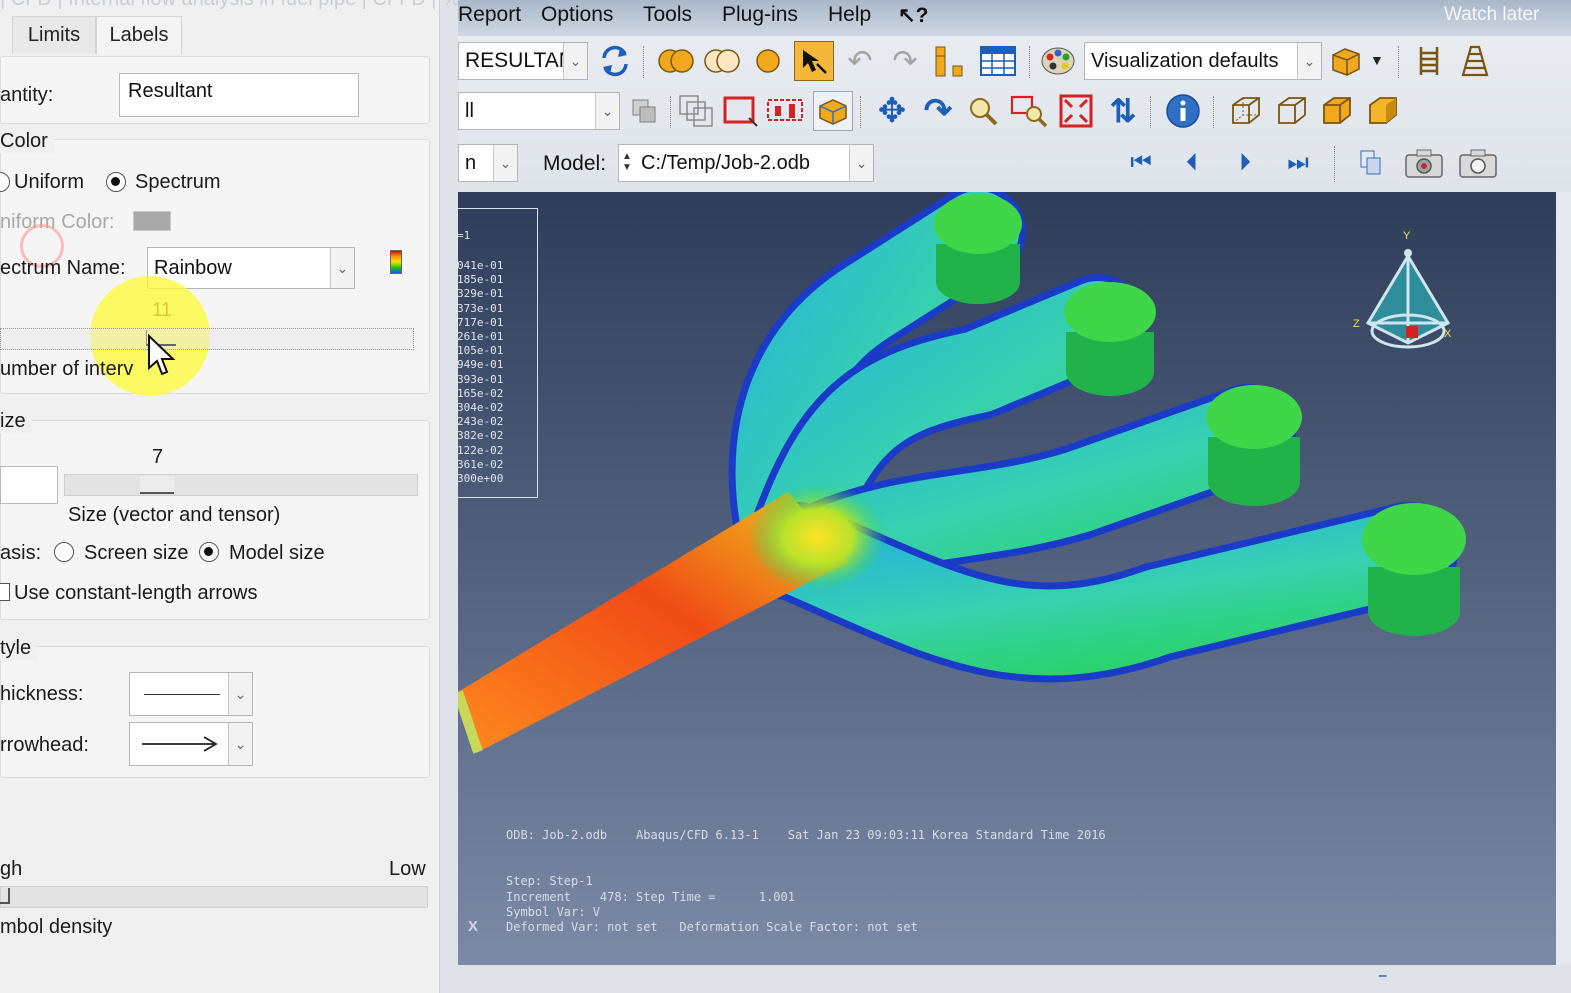 This screenshot has width=1571, height=993. I want to click on legend-value: 949e-01, so click(481, 365).